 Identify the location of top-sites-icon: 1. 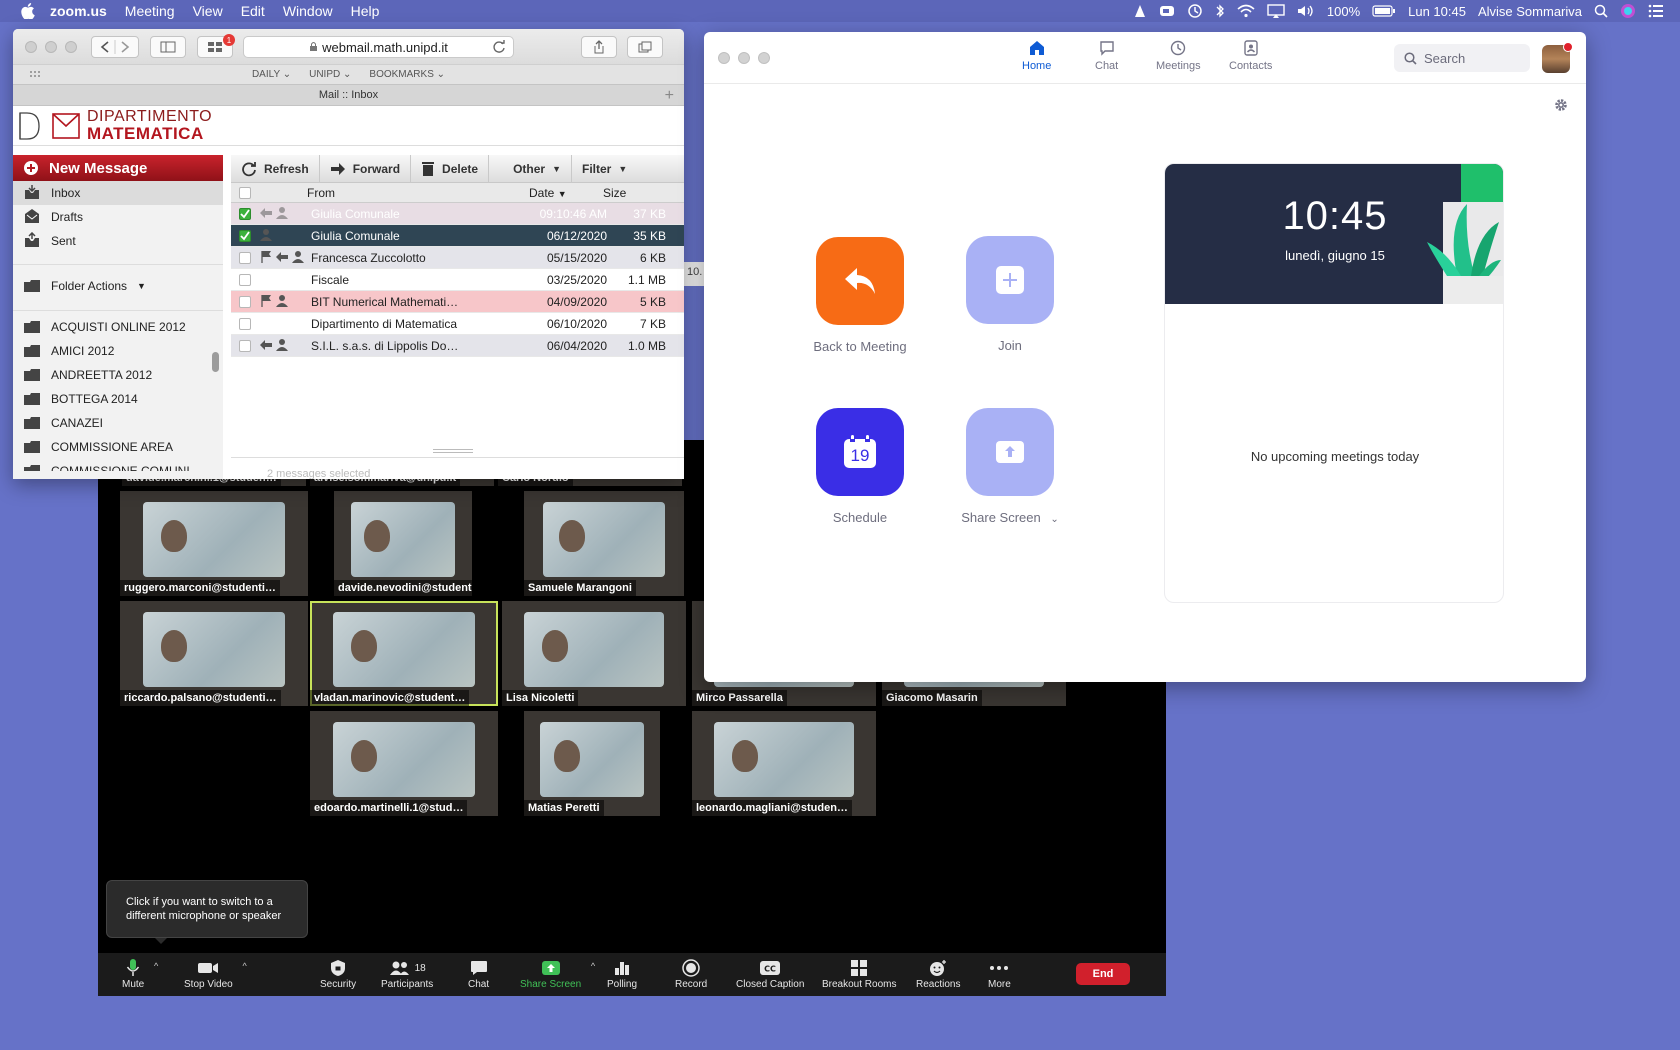
(216, 46).